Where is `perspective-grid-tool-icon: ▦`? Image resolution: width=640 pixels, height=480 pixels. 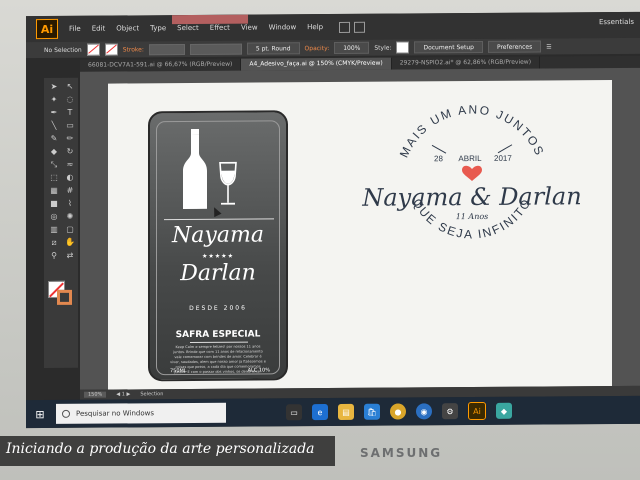 perspective-grid-tool-icon: ▦ is located at coordinates (54, 190).